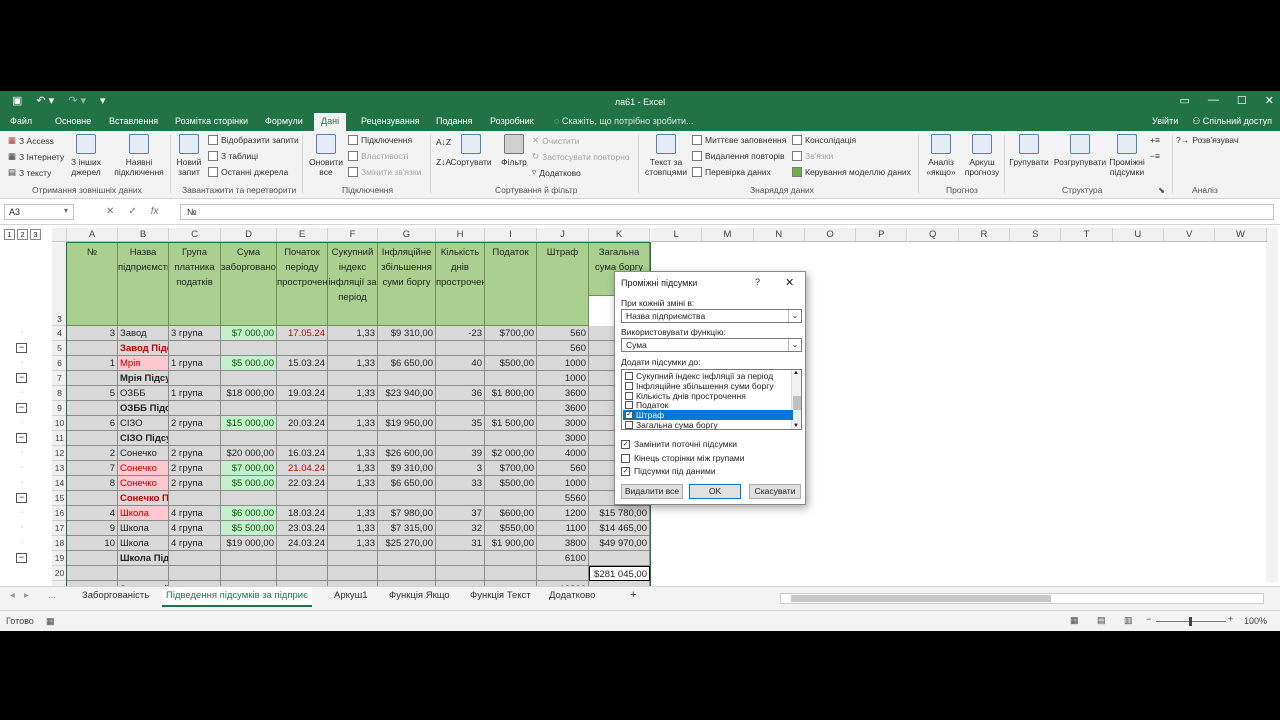 This screenshot has width=1280, height=720. I want to click on select-all-corner, so click(59, 235).